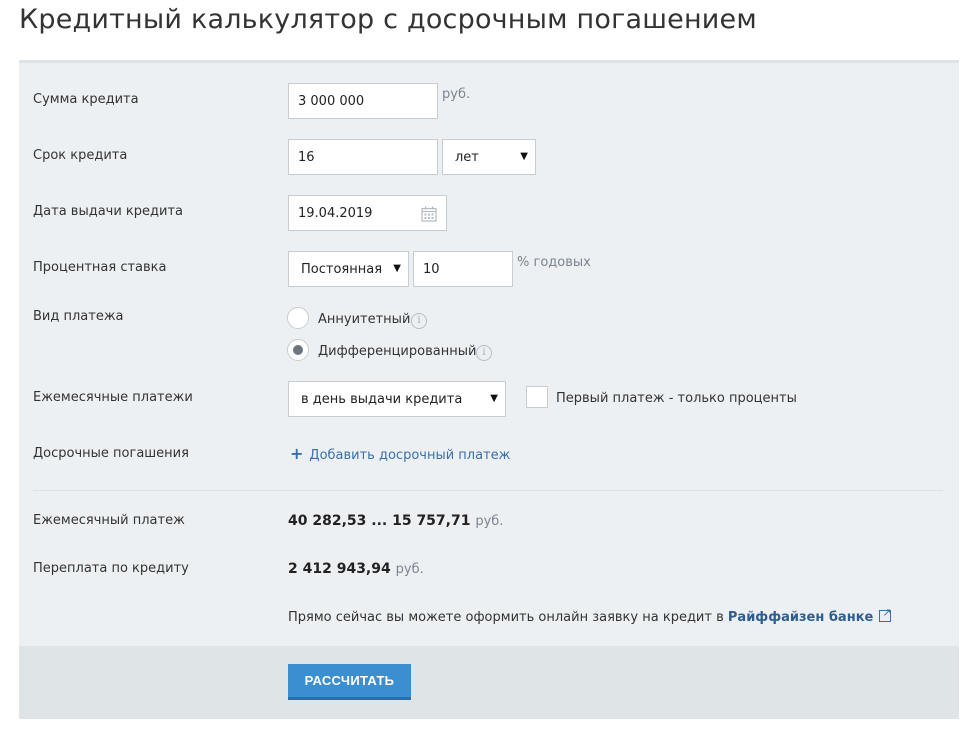 Image resolution: width=964 pixels, height=729 pixels. What do you see at coordinates (298, 318) in the screenshot?
I see `annuity-radio` at bounding box center [298, 318].